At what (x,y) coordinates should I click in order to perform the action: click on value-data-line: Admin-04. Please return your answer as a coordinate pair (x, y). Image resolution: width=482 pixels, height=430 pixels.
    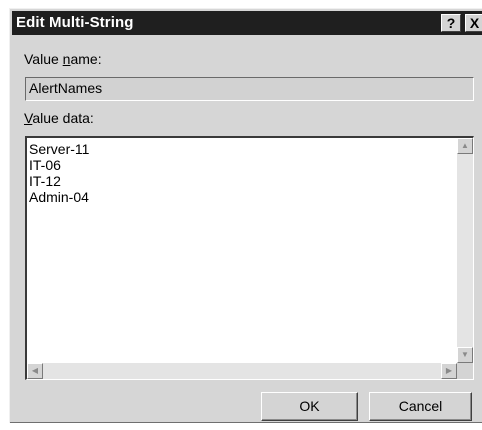
    Looking at the image, I should click on (59, 197).